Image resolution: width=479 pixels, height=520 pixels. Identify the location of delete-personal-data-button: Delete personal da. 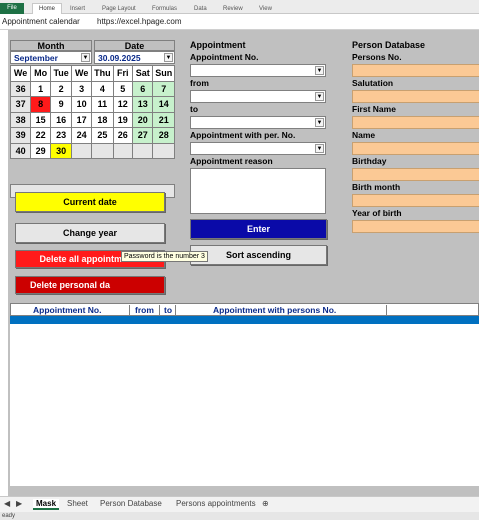
(90, 285).